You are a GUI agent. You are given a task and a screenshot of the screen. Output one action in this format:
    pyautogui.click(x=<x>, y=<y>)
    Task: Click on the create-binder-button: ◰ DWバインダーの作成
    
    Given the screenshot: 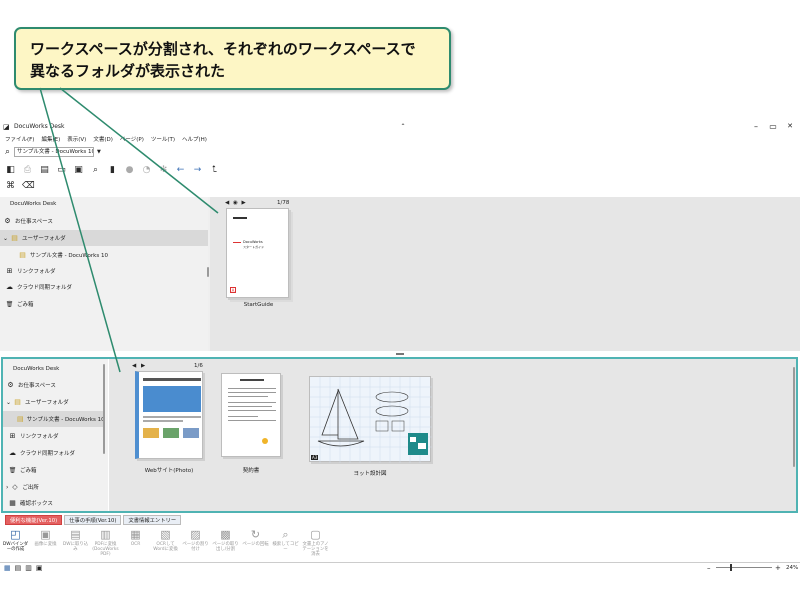 What is the action you would take?
    pyautogui.click(x=15, y=544)
    